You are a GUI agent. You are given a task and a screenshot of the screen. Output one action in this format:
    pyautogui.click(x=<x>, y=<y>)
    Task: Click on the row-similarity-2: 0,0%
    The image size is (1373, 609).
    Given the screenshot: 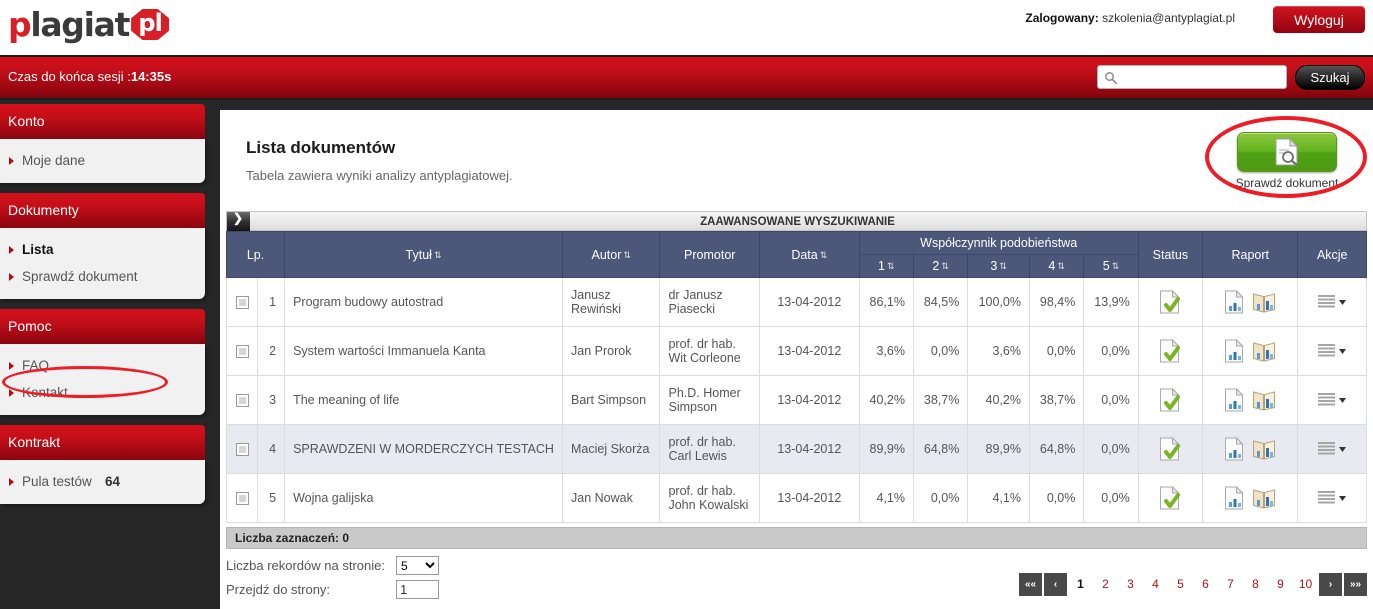 What is the action you would take?
    pyautogui.click(x=940, y=351)
    